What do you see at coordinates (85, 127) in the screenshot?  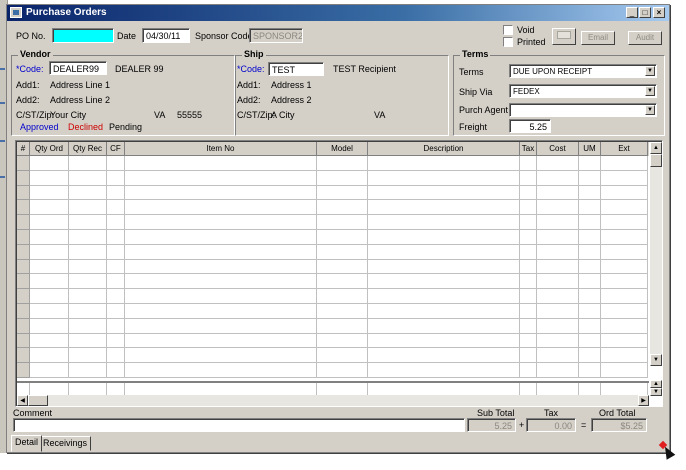 I see `vendor-status-declined: Declined` at bounding box center [85, 127].